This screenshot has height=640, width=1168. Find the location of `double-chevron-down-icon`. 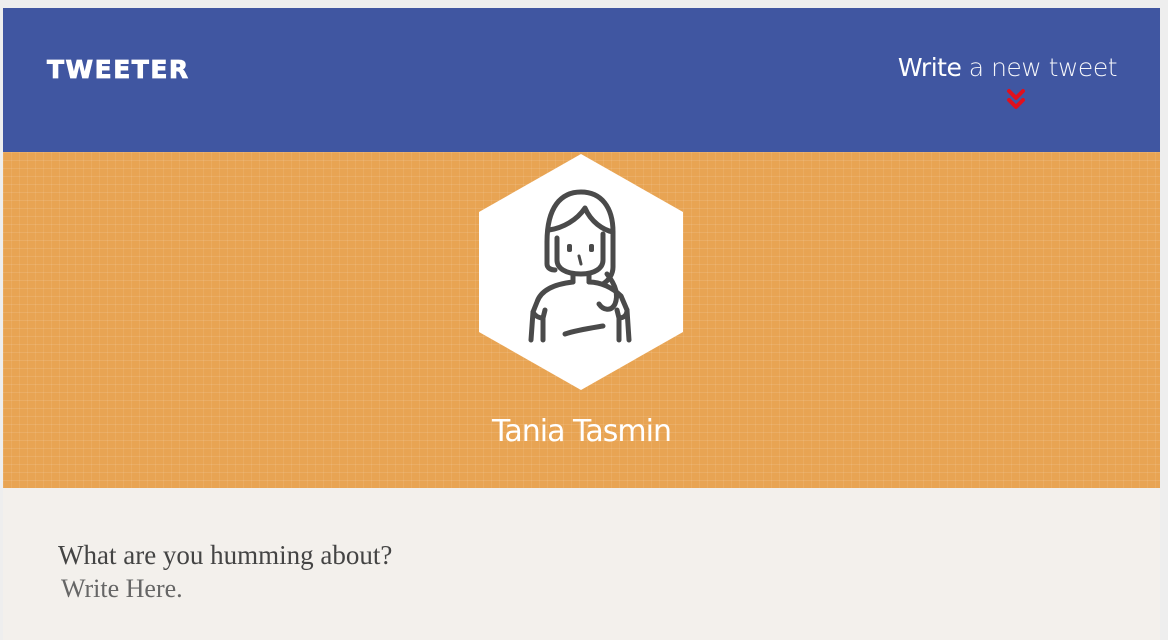

double-chevron-down-icon is located at coordinates (1016, 100).